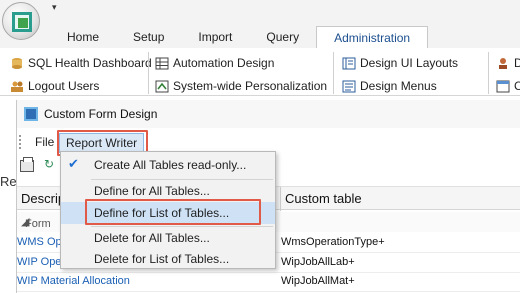 This screenshot has height=293, width=520. Describe the element at coordinates (173, 212) in the screenshot. I see `define-list-highlight` at that location.